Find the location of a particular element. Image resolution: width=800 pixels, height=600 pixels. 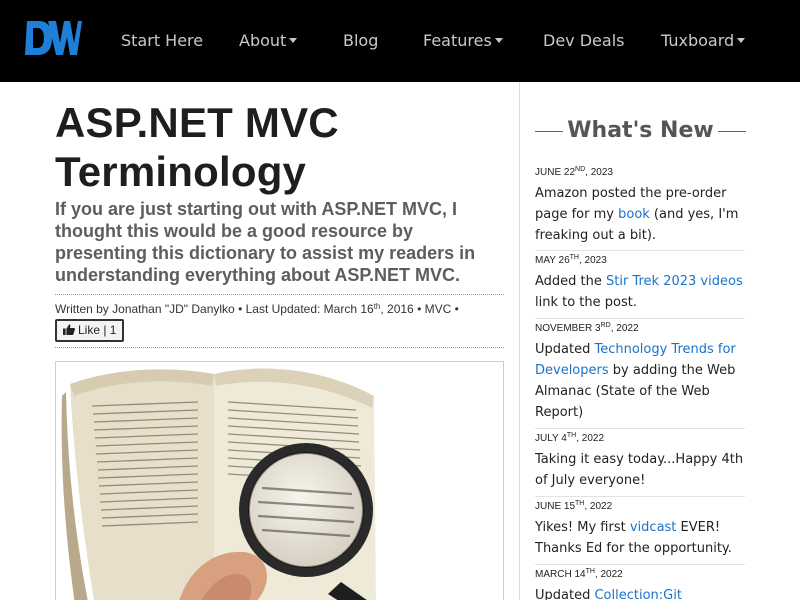

meta-divider-bottom is located at coordinates (279, 347).